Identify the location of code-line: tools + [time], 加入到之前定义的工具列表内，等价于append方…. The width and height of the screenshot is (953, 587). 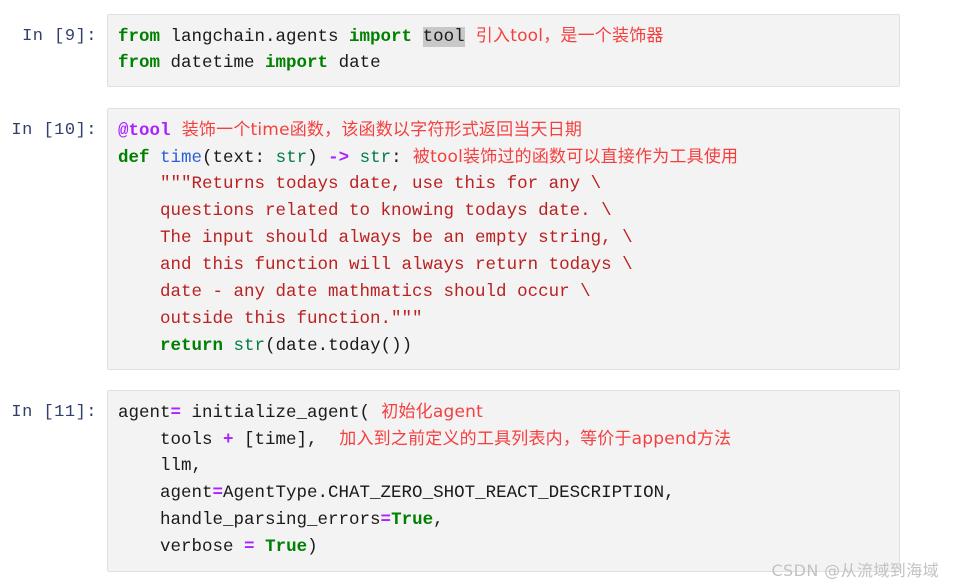
(503, 439).